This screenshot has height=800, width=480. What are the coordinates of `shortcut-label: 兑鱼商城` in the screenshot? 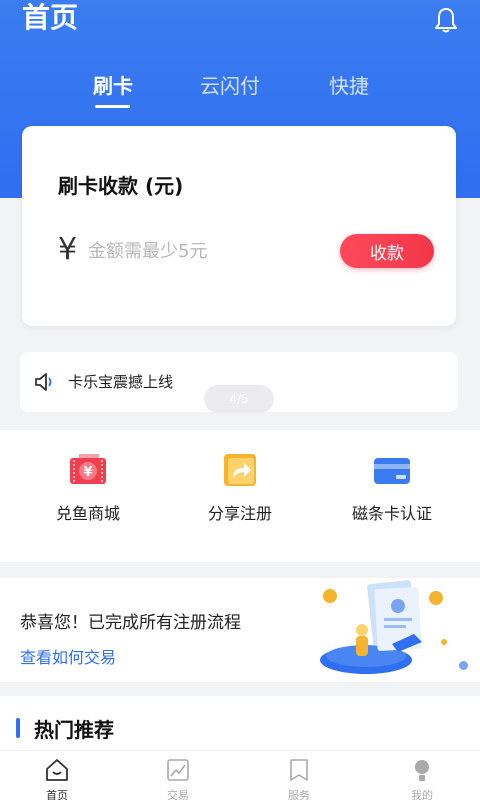 It's located at (87, 513).